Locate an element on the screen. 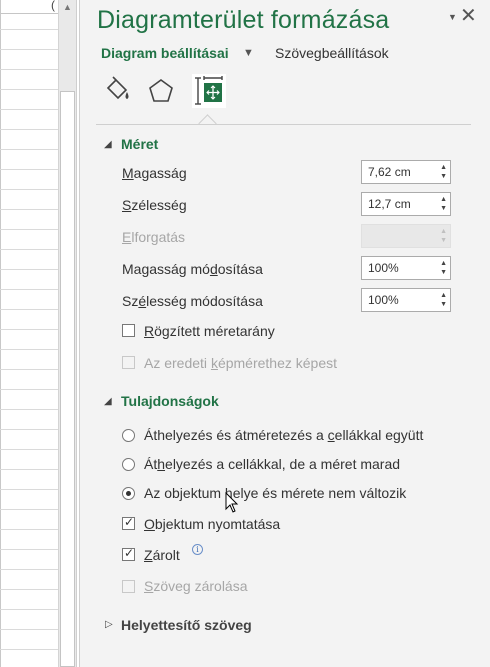 The image size is (490, 667). expand-icon: ▷ is located at coordinates (109, 624).